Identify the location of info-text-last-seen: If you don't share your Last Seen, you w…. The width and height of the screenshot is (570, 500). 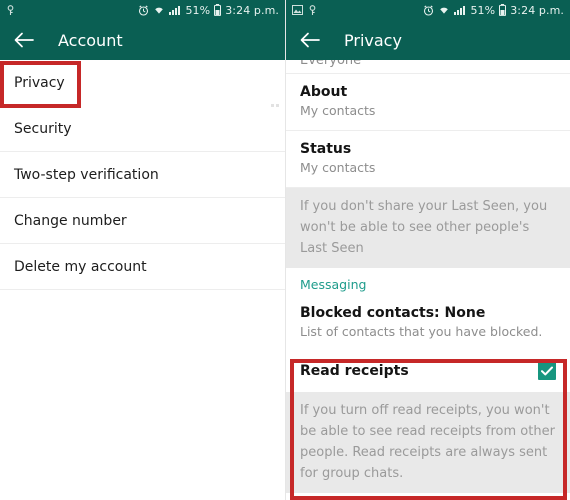
(428, 228).